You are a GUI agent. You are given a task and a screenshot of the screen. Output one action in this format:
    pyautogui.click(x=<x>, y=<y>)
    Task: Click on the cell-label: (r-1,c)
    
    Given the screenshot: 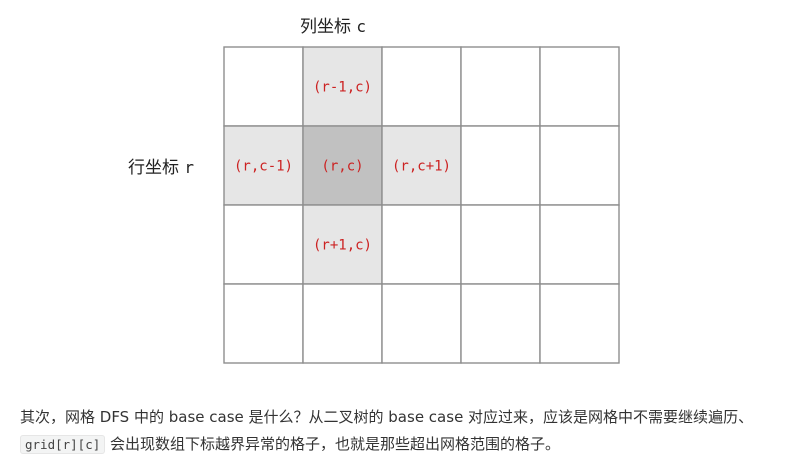 What is the action you would take?
    pyautogui.click(x=342, y=88)
    